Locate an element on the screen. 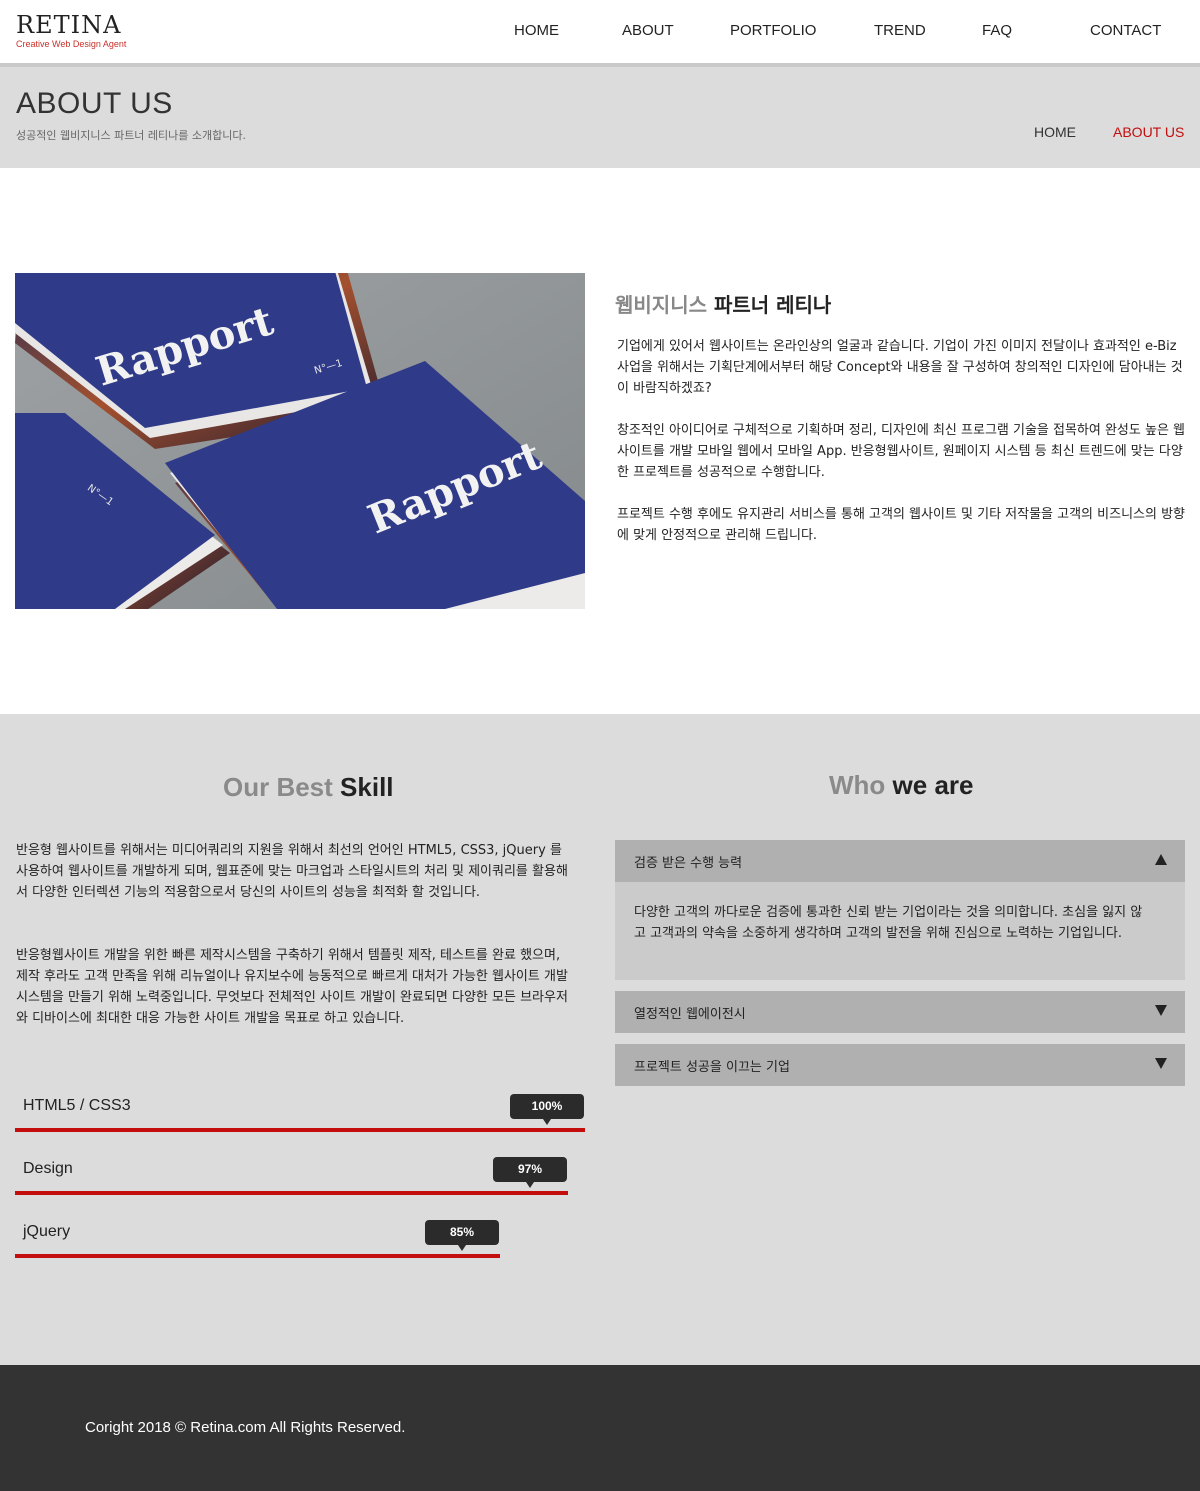 The image size is (1200, 1491). who-title-dark: we are is located at coordinates (933, 785).